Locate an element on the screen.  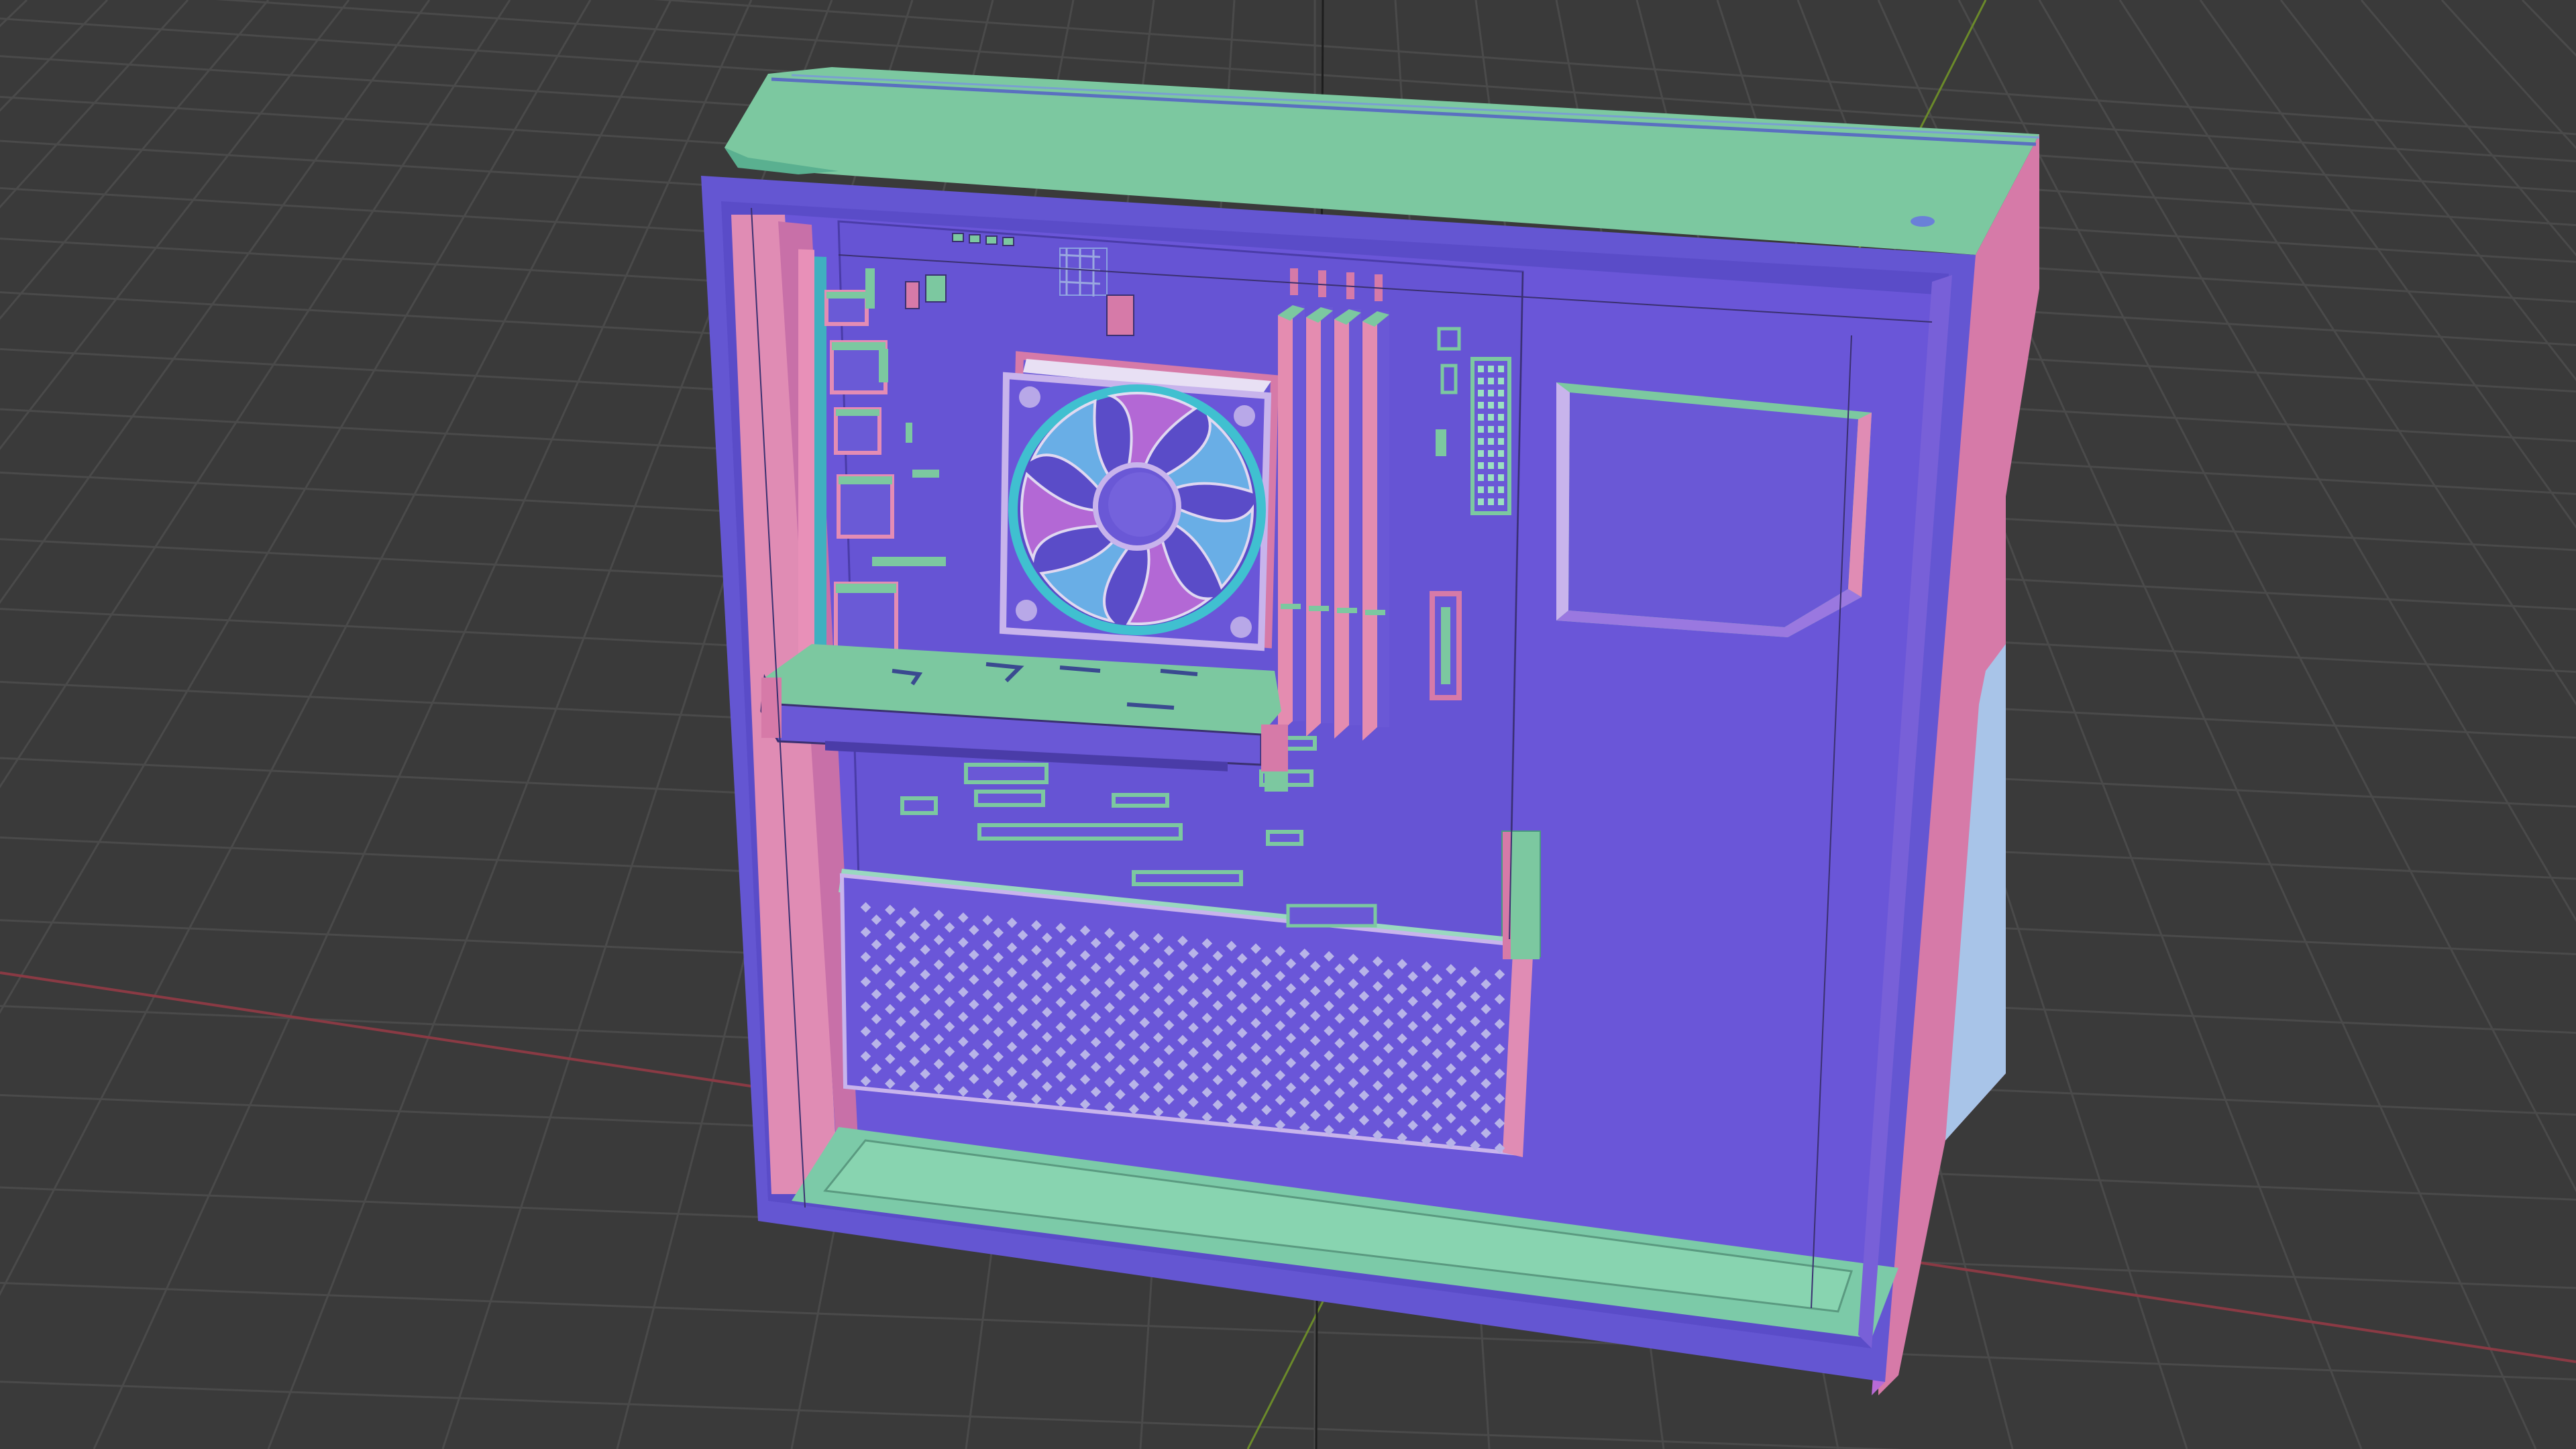
drive-cage-left-edge is located at coordinates (1563, 501).